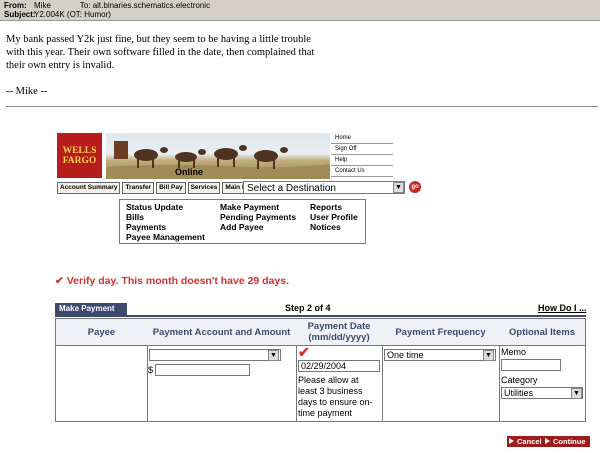  I want to click on subject-label: Subject:, so click(20, 14).